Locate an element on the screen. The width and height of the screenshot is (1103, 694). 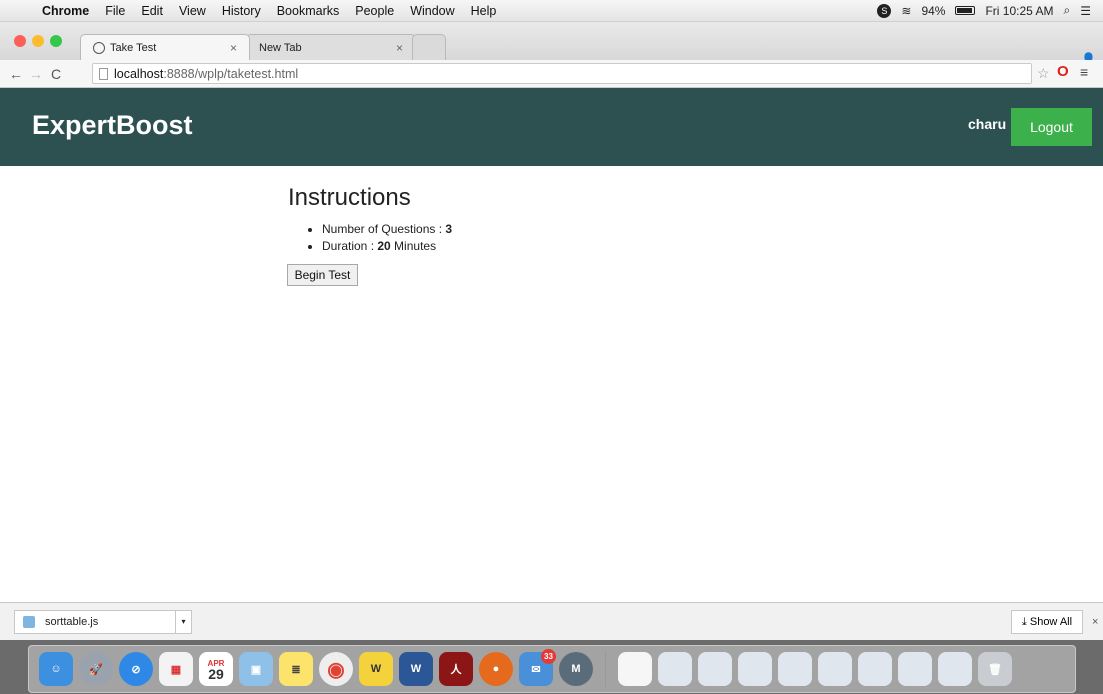
menu-view: View is located at coordinates (192, 11).